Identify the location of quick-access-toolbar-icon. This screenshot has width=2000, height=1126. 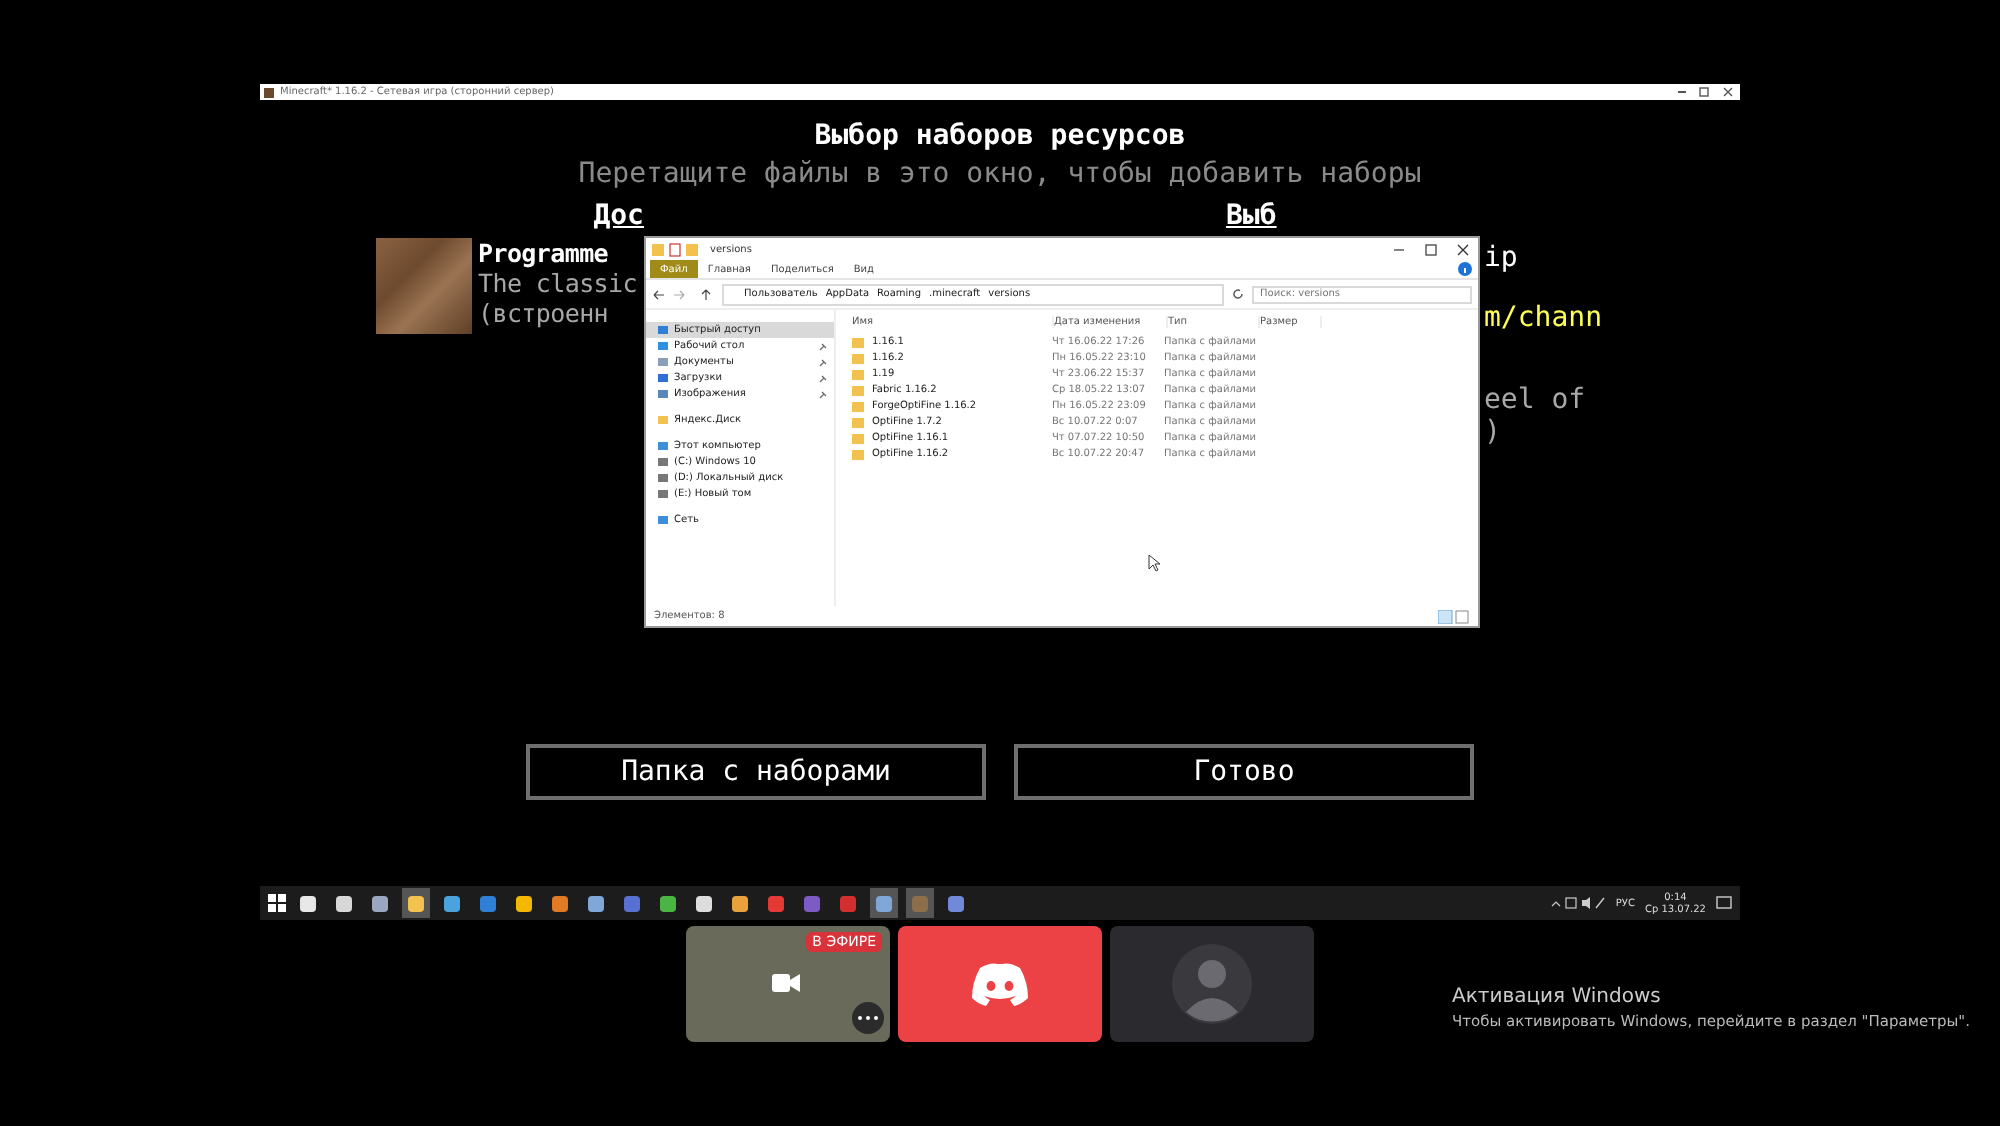
(678, 249).